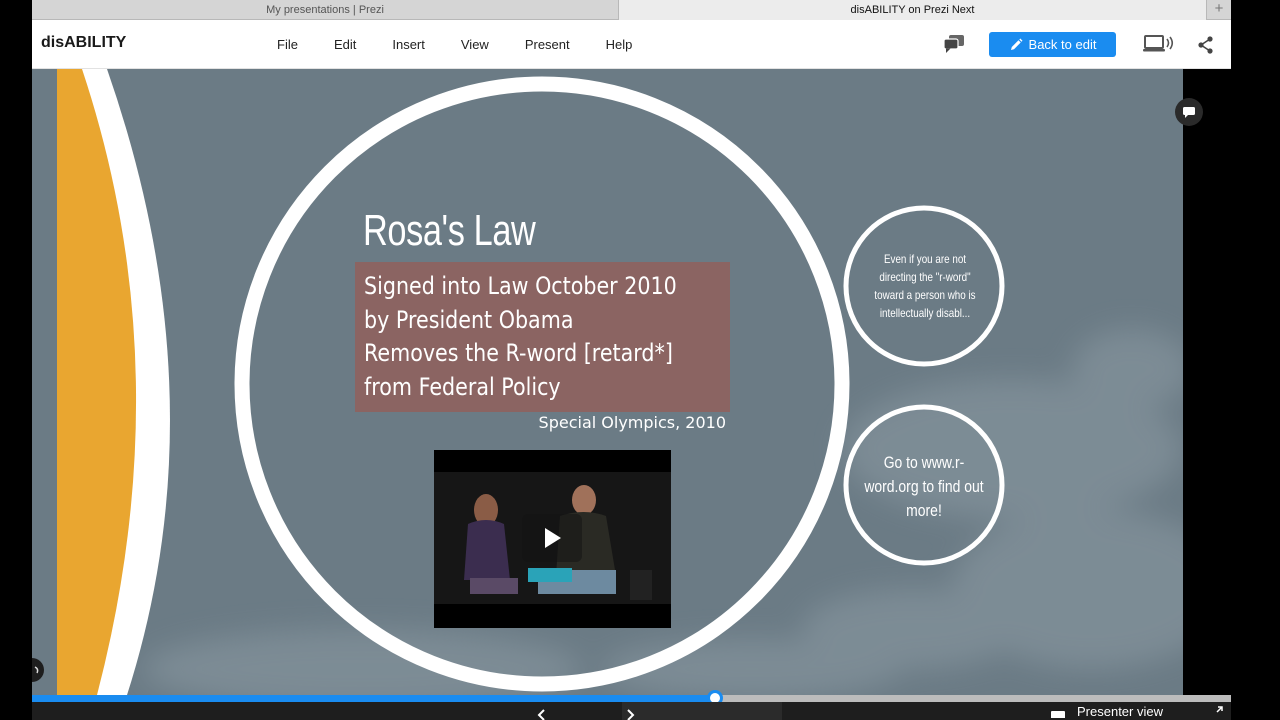  I want to click on browser-tab-prezi-next: disABILITY on Prezi Next, so click(913, 10).